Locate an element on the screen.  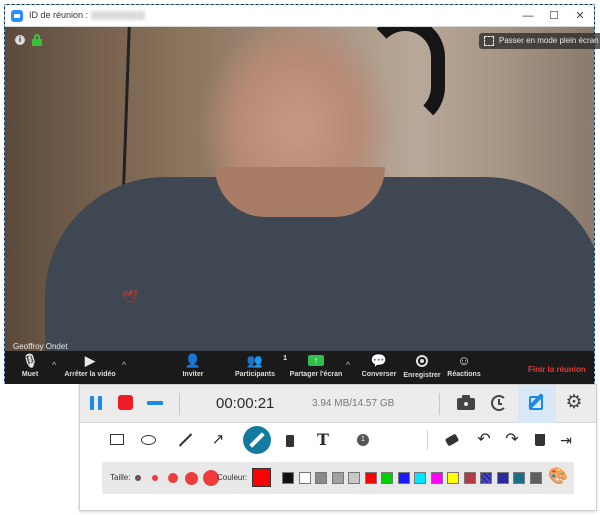
trash-icon is located at coordinates (540, 440).